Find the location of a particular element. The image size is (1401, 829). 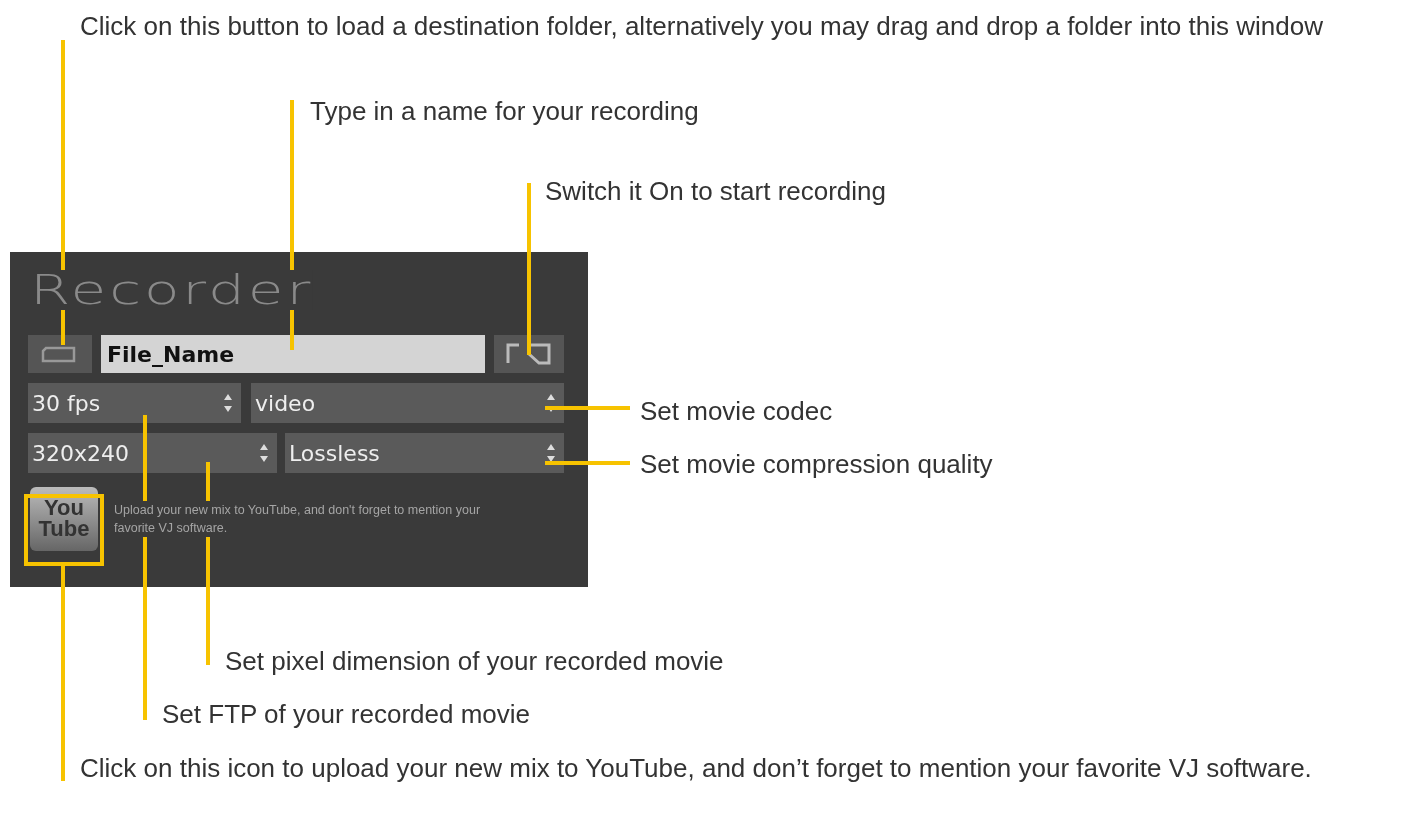

annotation-text: Set movie codec is located at coordinates (736, 411).